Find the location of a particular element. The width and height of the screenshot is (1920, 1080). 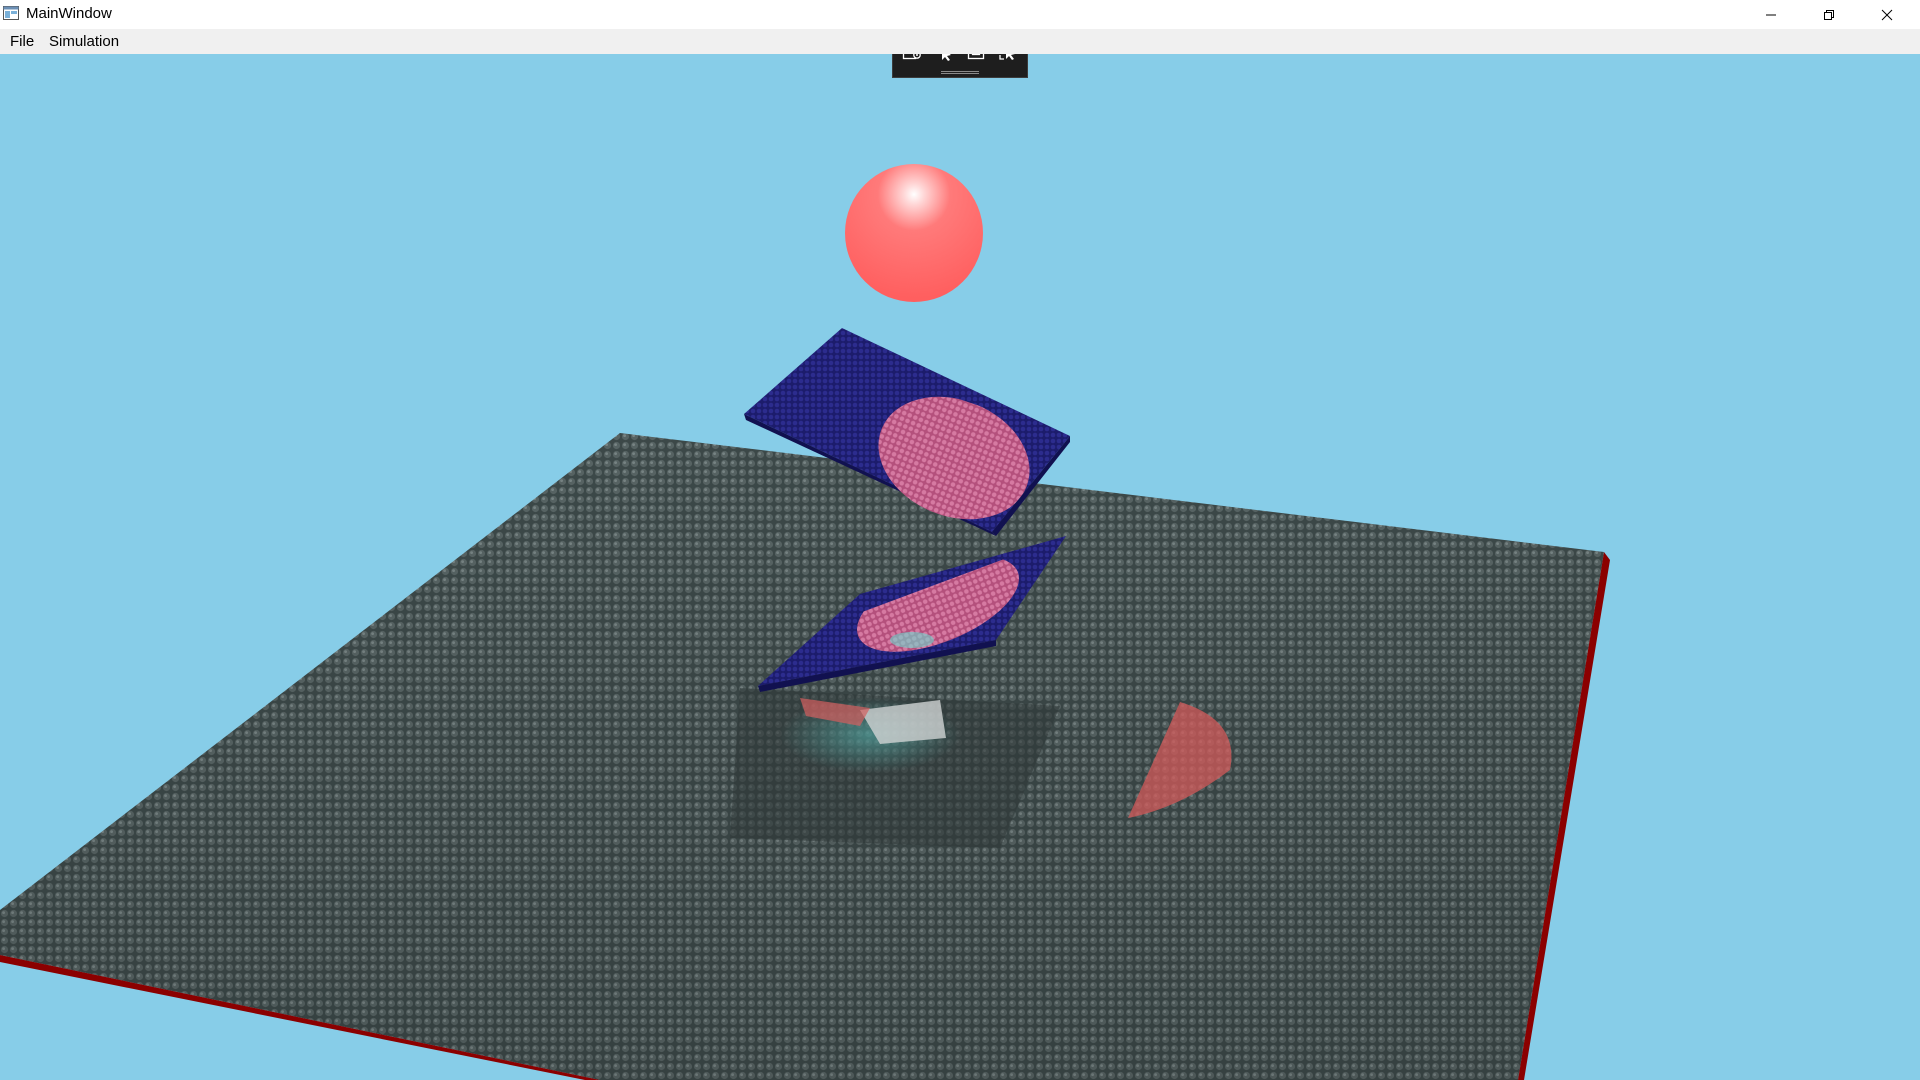

live-visual-tree-icon is located at coordinates (912, 58).